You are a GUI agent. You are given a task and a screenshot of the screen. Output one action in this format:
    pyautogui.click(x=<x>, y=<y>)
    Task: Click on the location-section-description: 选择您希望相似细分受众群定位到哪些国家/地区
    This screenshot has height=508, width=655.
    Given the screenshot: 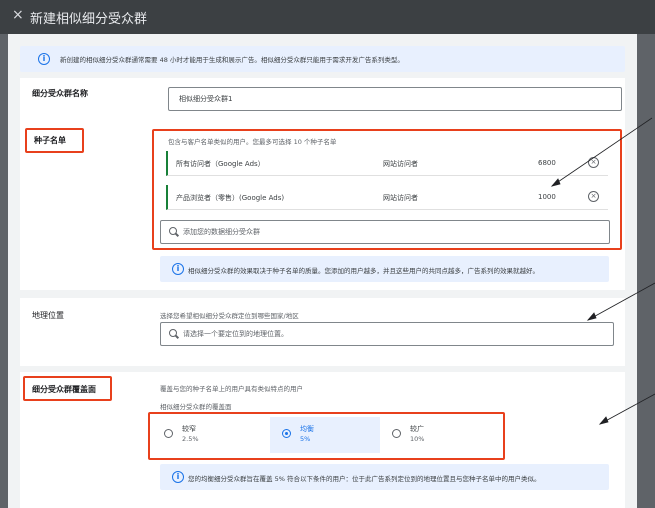 What is the action you would take?
    pyautogui.click(x=229, y=316)
    